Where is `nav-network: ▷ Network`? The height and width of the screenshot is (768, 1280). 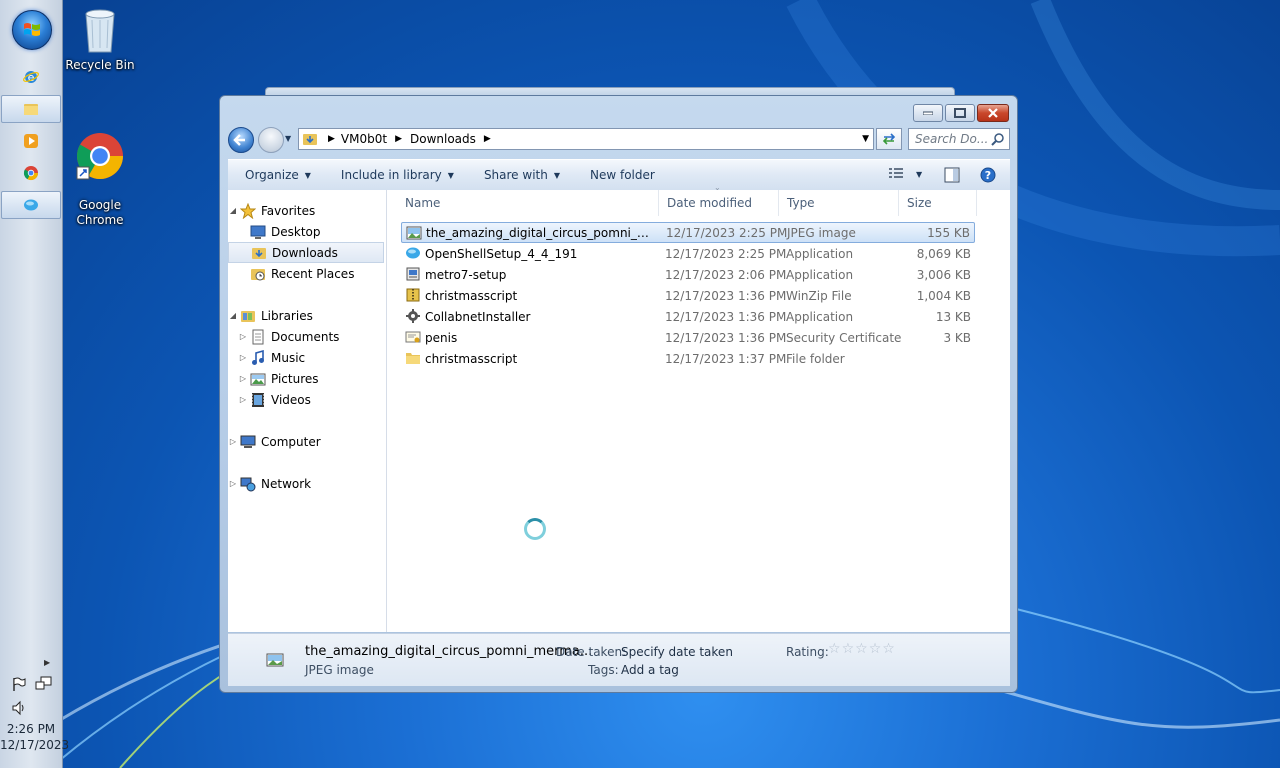
nav-network: ▷ Network is located at coordinates (306, 483).